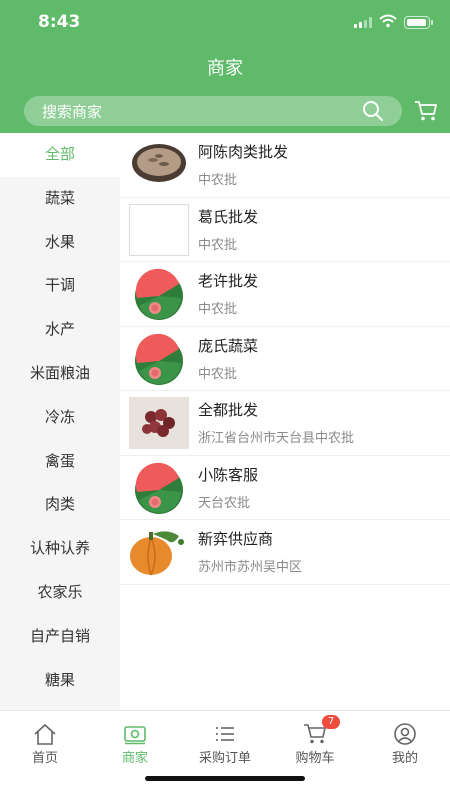  Describe the element at coordinates (228, 345) in the screenshot. I see `merchant-name: 庞氏蔬菜` at that location.